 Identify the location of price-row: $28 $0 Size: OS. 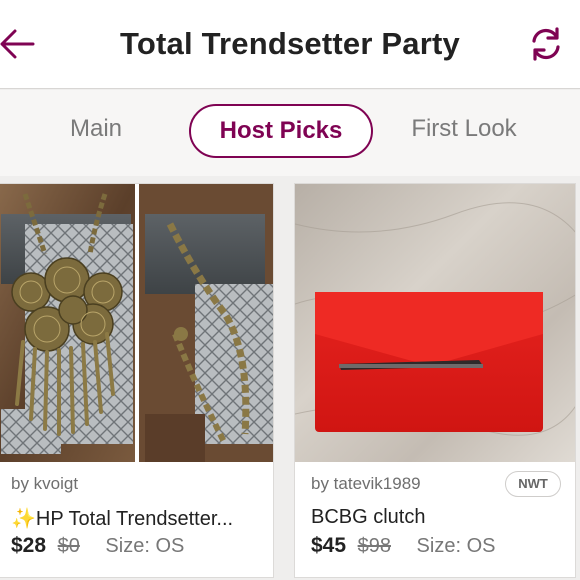
(97, 546).